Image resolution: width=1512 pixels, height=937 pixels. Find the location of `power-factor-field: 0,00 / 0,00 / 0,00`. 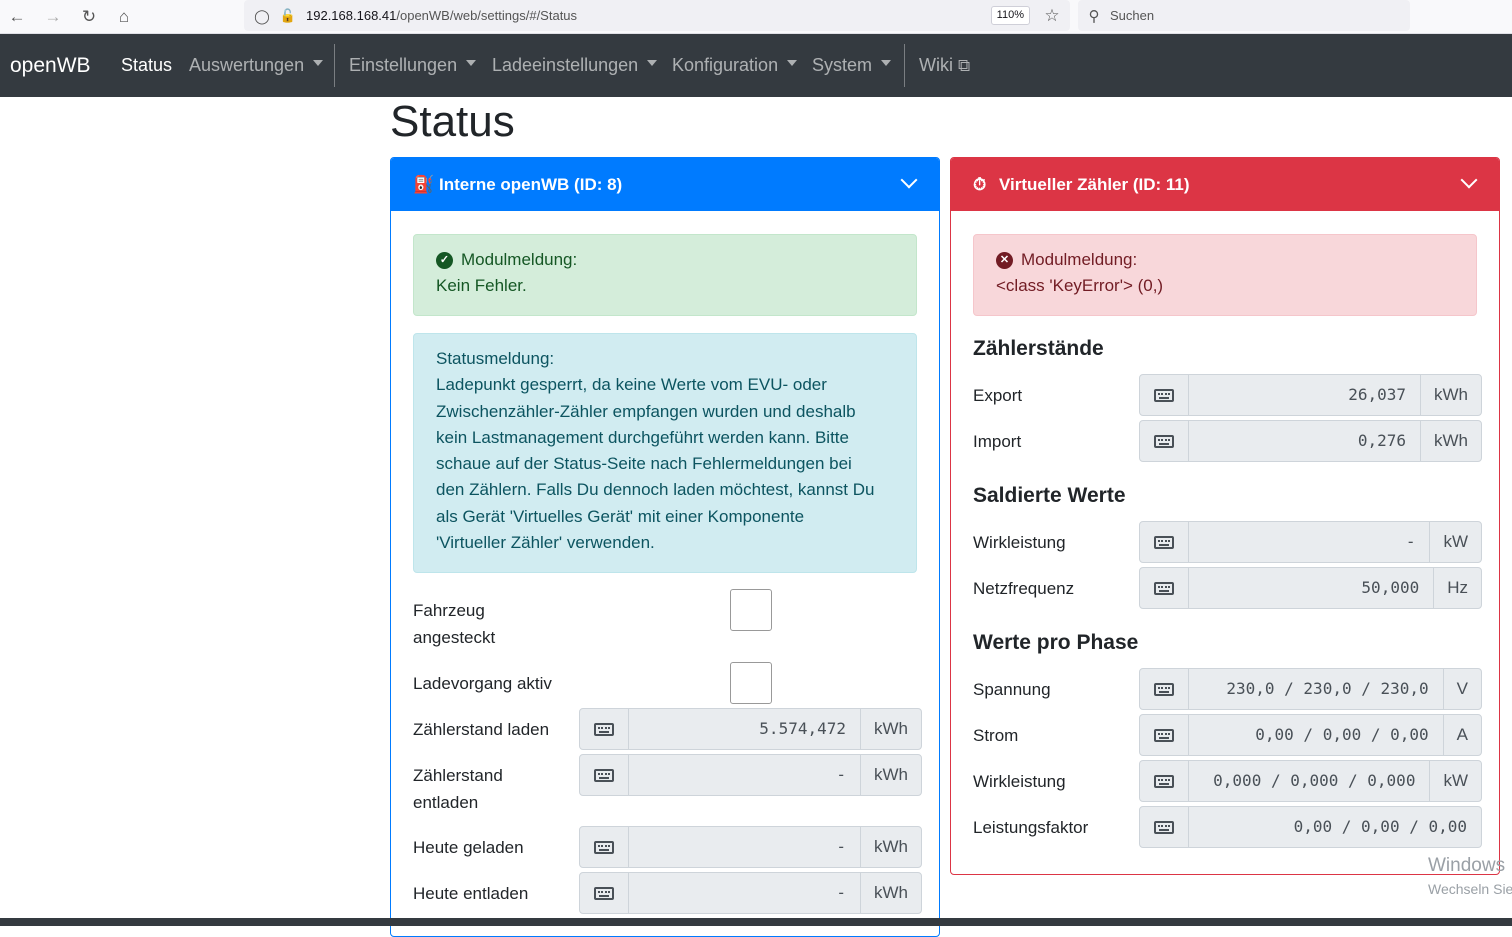

power-factor-field: 0,00 / 0,00 / 0,00 is located at coordinates (1310, 827).